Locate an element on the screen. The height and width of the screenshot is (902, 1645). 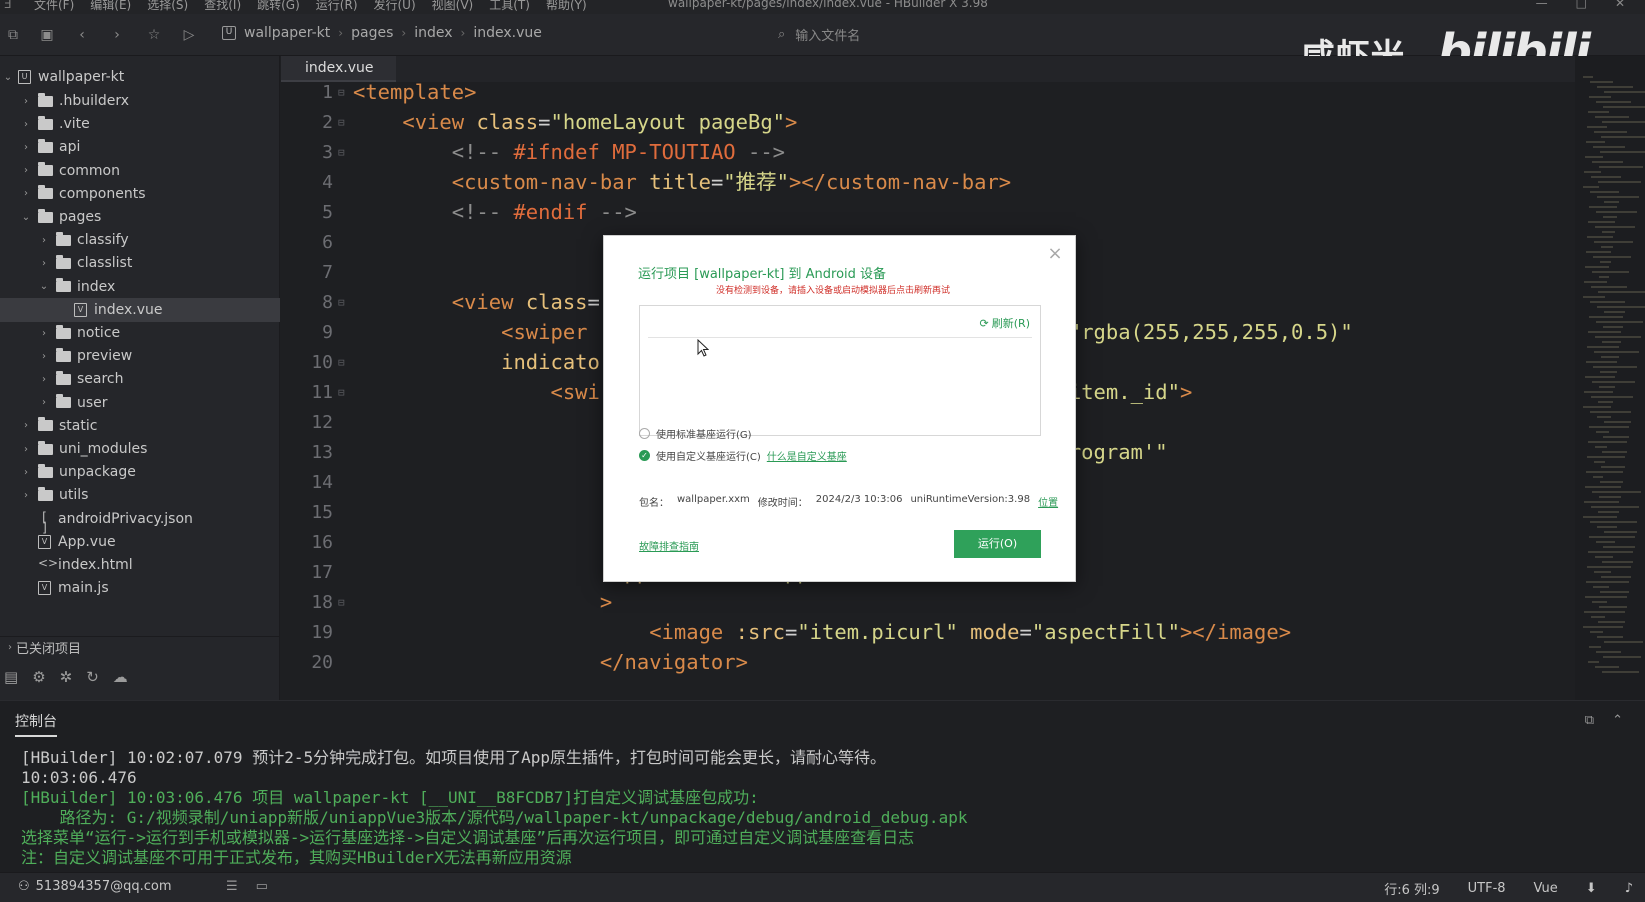
list-icon: ☰ is located at coordinates (232, 886).